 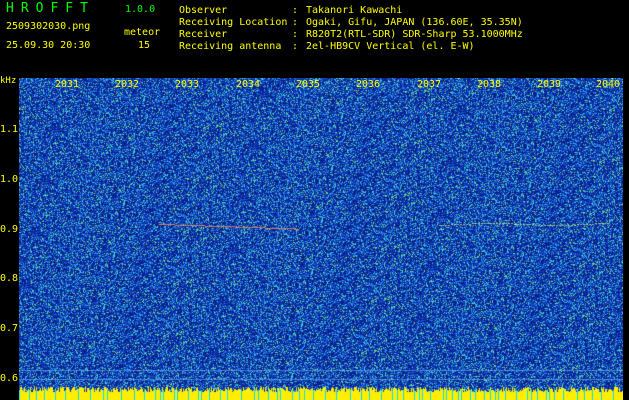 What do you see at coordinates (9, 229) in the screenshot?
I see `y-tick-label: 0.9` at bounding box center [9, 229].